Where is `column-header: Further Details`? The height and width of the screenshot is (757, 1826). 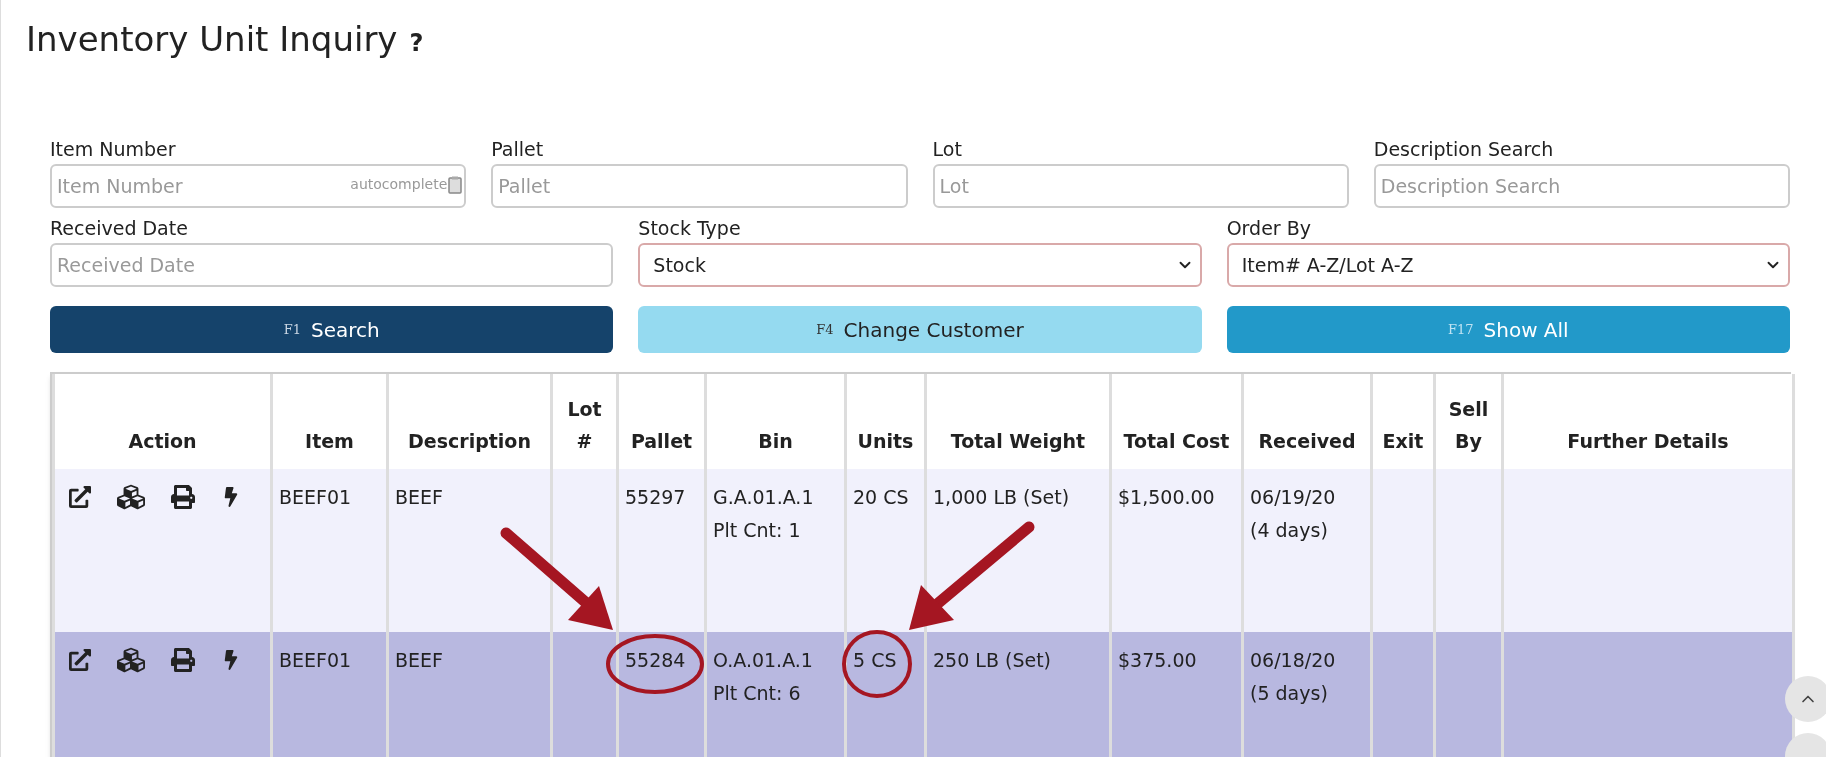
column-header: Further Details is located at coordinates (1648, 441).